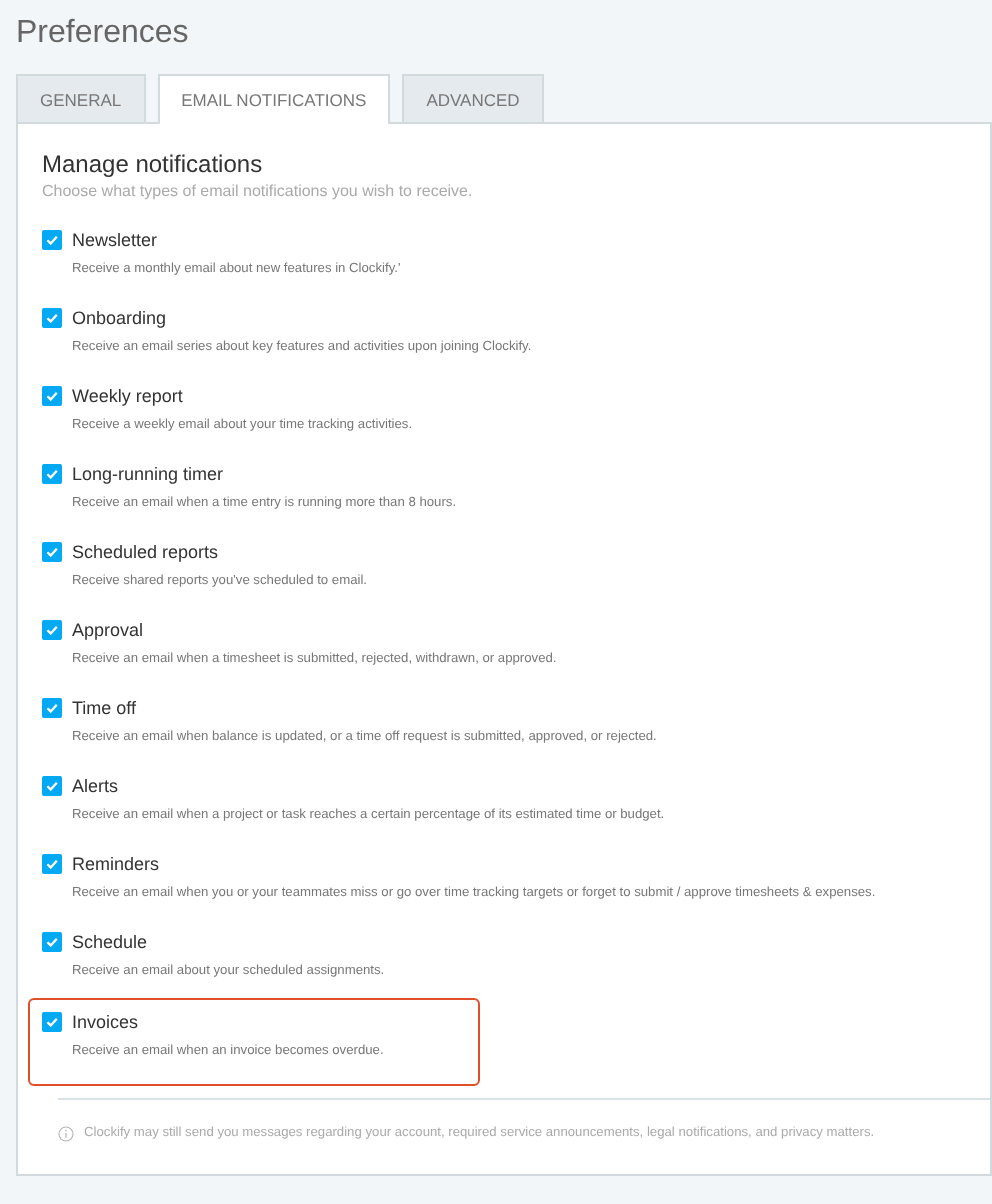 This screenshot has width=992, height=1204. I want to click on tab: GENERAL, so click(81, 98).